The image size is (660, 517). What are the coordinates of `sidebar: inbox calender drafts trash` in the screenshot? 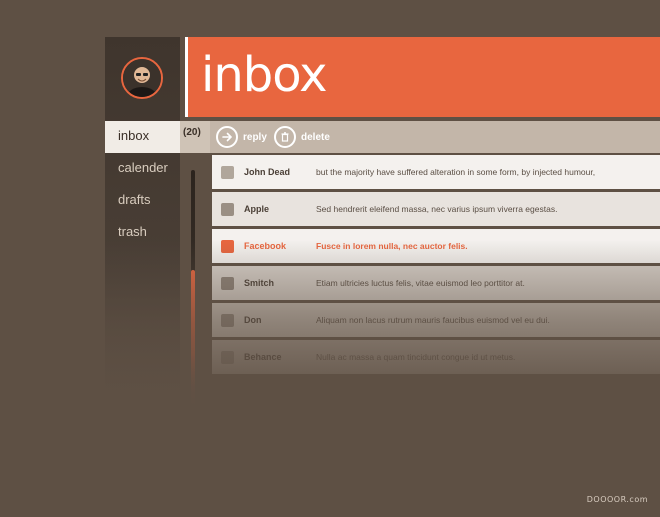 It's located at (142, 237).